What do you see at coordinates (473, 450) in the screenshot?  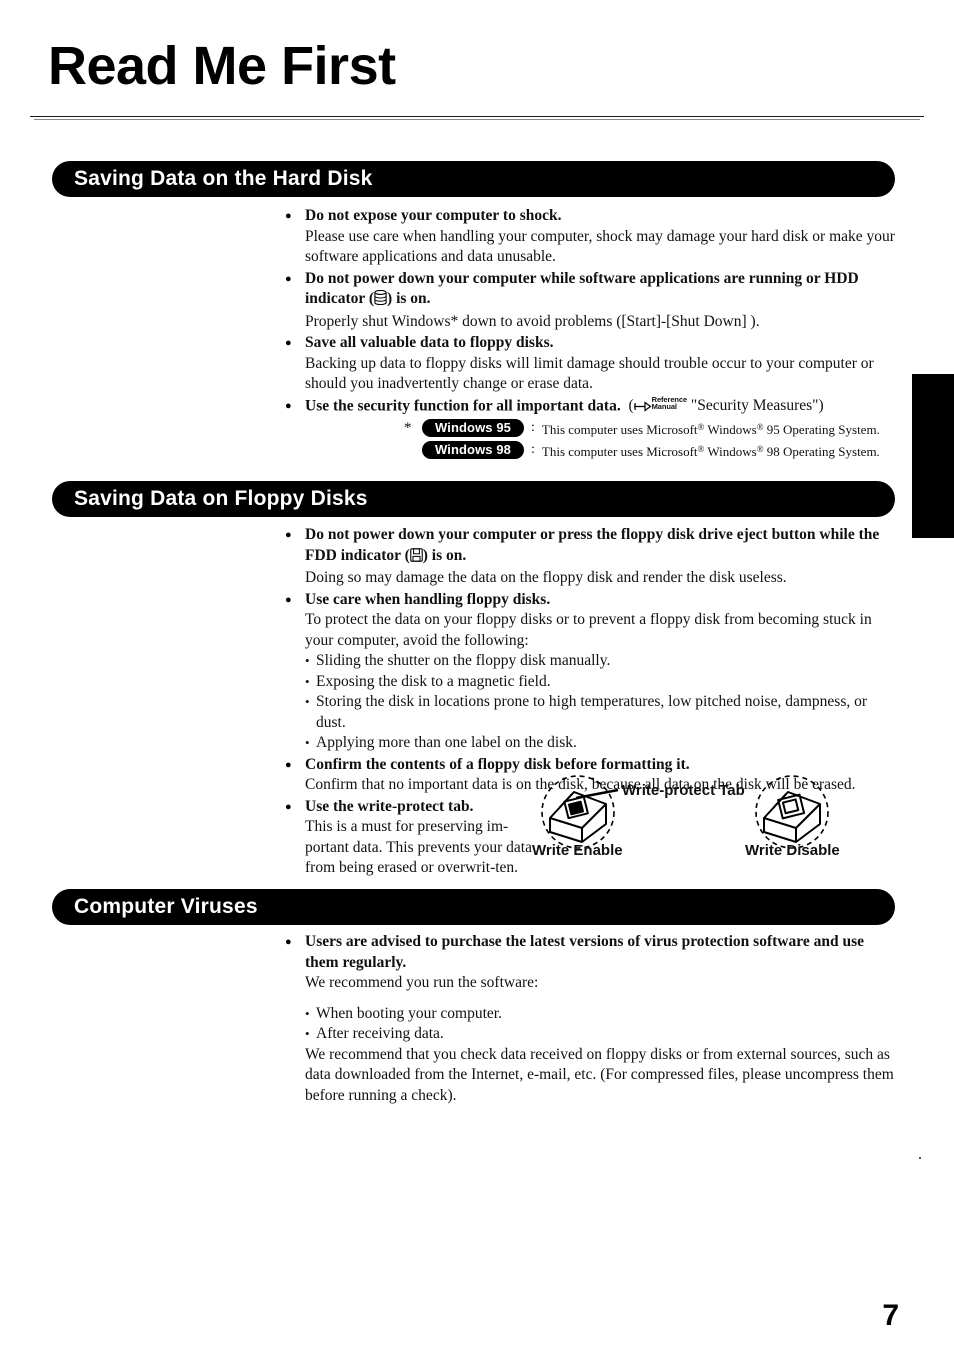 I see `status-badge-windows-98: Windows 98` at bounding box center [473, 450].